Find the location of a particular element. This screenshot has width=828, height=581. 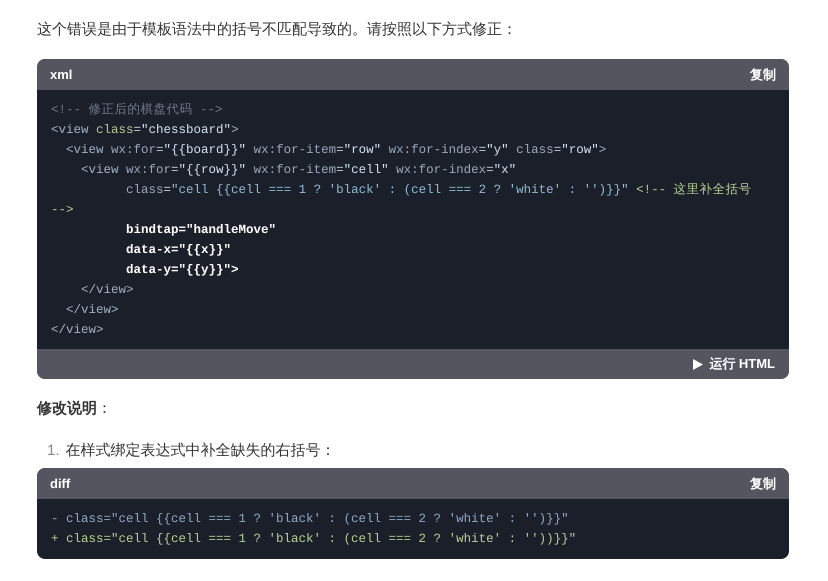

code-line: <view wx:for="{{board}}" wx:for-item="row" wx:for-index="y" class="row"> is located at coordinates (335, 150).